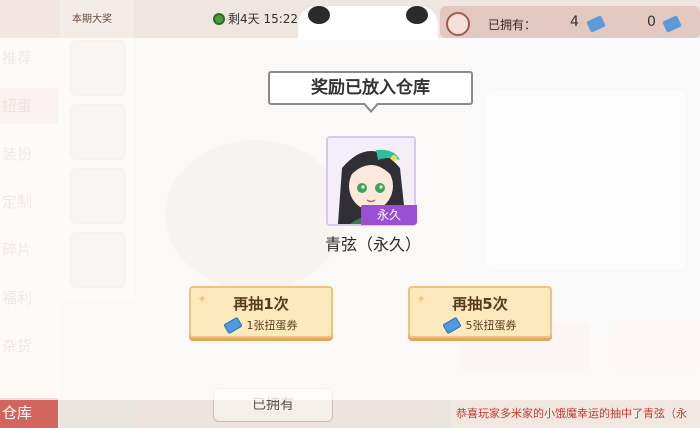 This screenshot has width=700, height=428. What do you see at coordinates (370, 88) in the screenshot?
I see `reward-title: 奖励已放入仓库` at bounding box center [370, 88].